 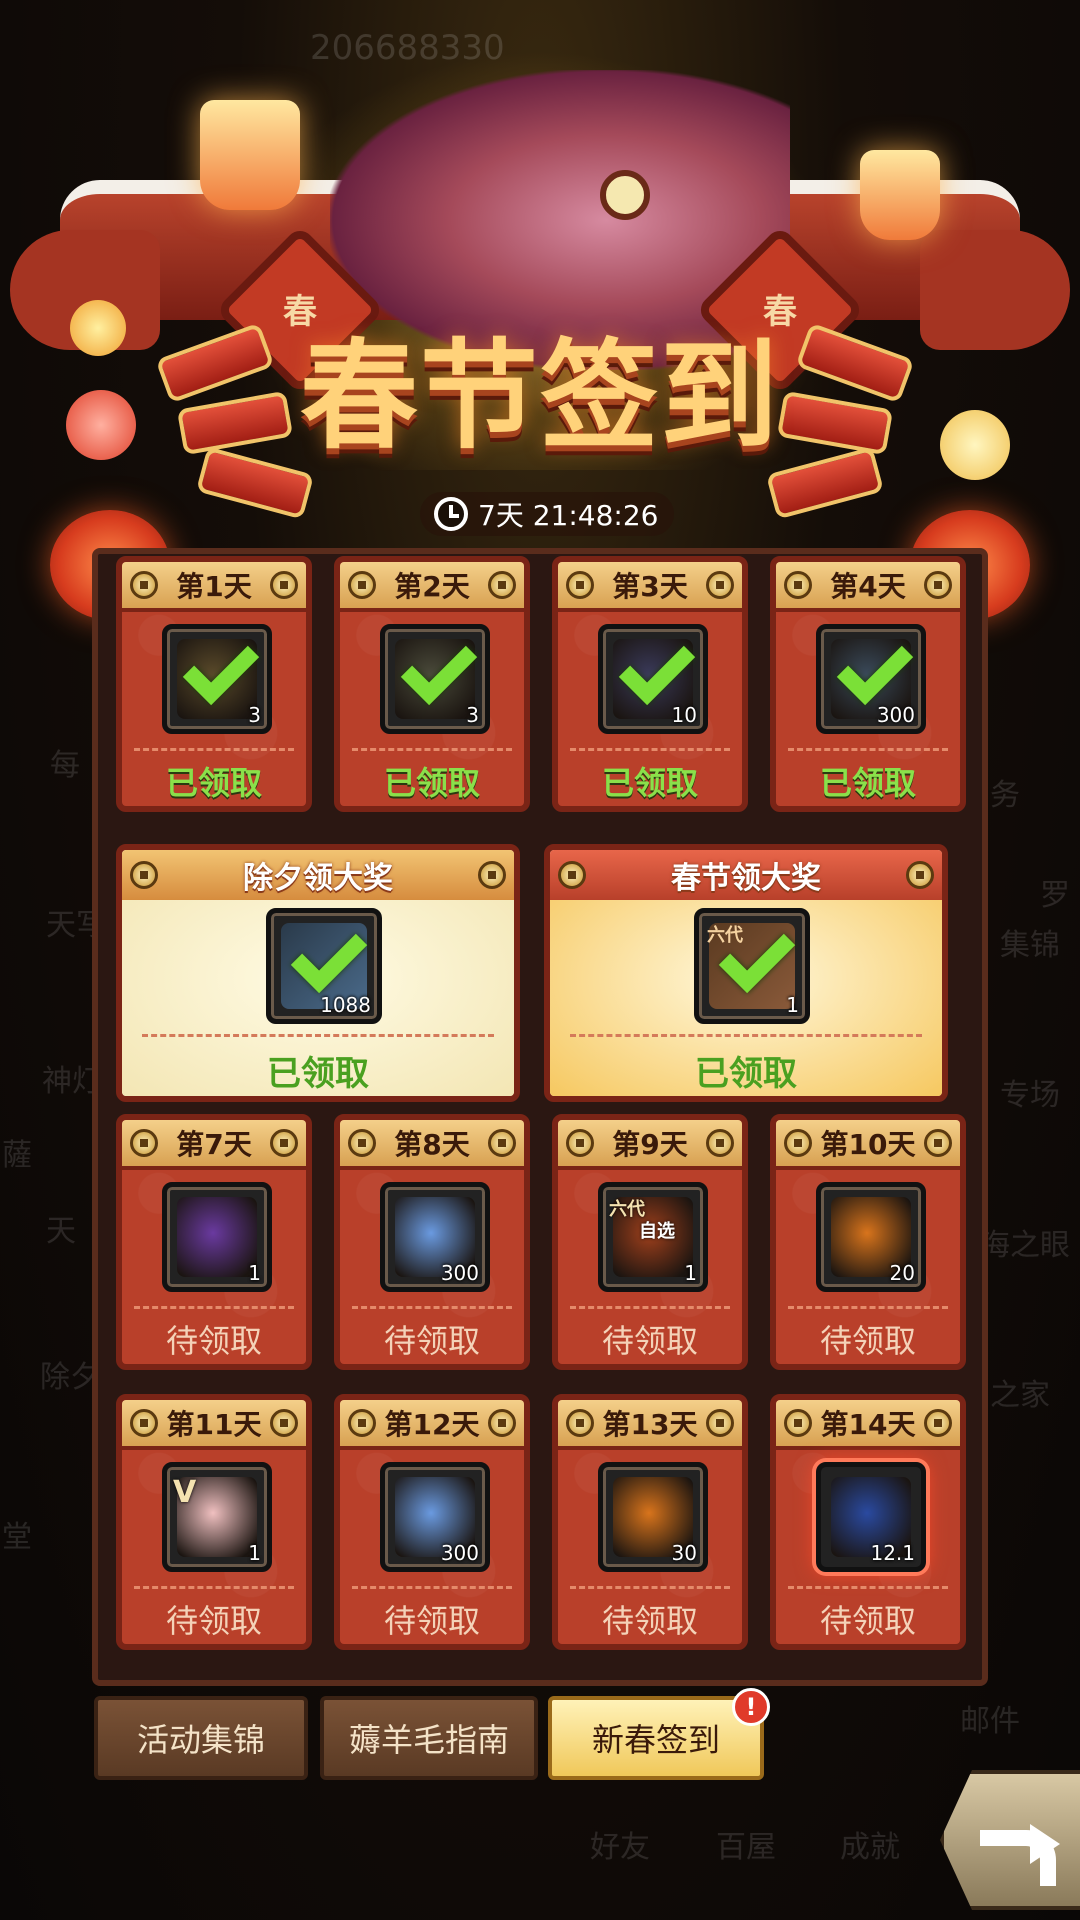 I want to click on tab-label: 新春签到, so click(x=655, y=1740).